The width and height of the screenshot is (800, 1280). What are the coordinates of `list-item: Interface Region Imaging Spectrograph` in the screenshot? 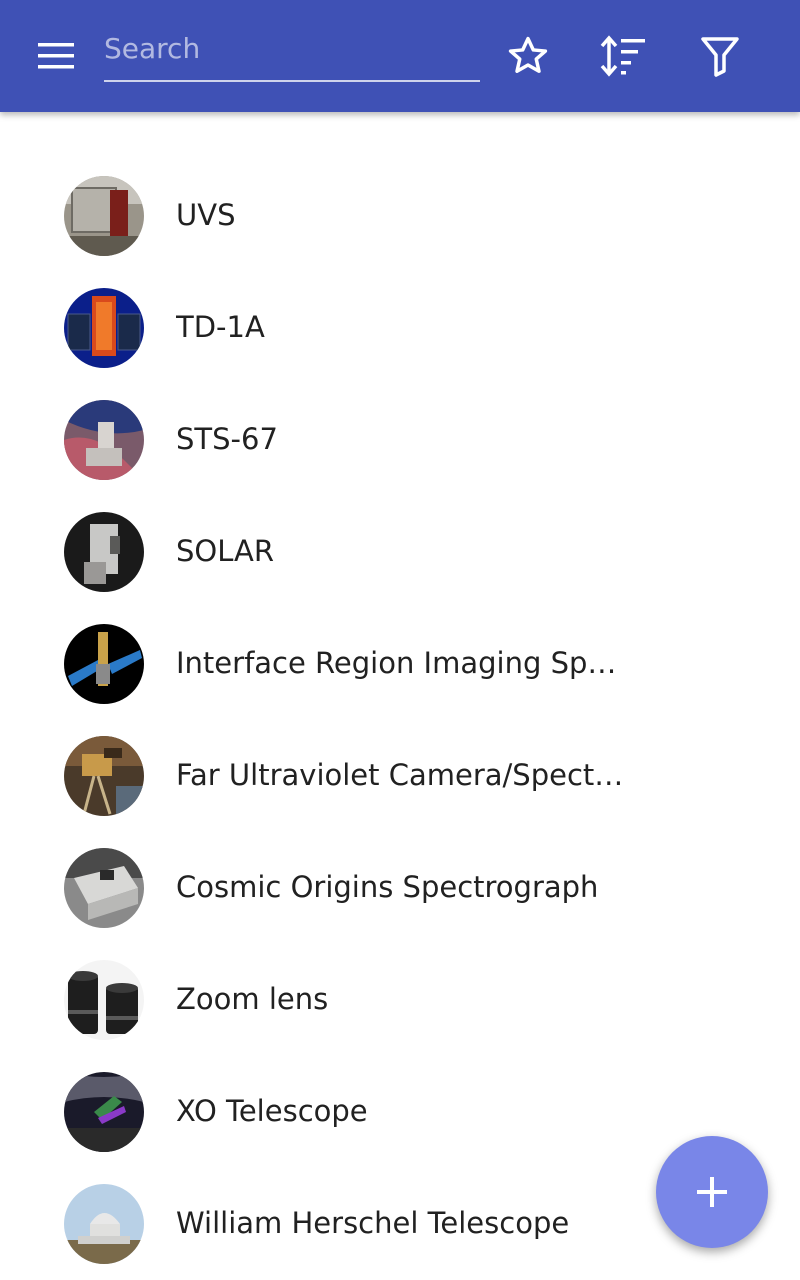 It's located at (400, 664).